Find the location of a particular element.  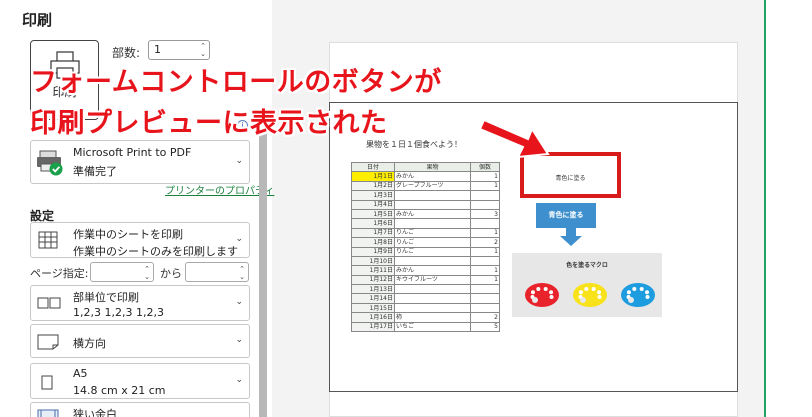

table-row: 1月16日柿 2 is located at coordinates (425, 317).